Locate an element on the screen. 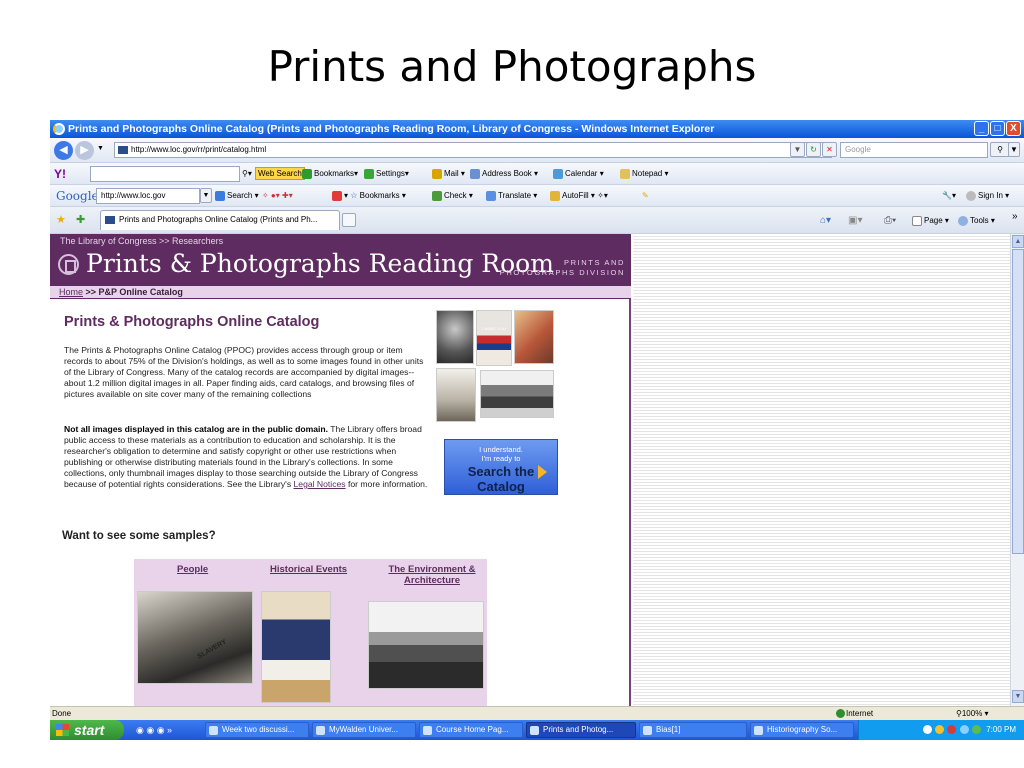 The width and height of the screenshot is (1024, 768). minimize-button: _ is located at coordinates (981, 128).